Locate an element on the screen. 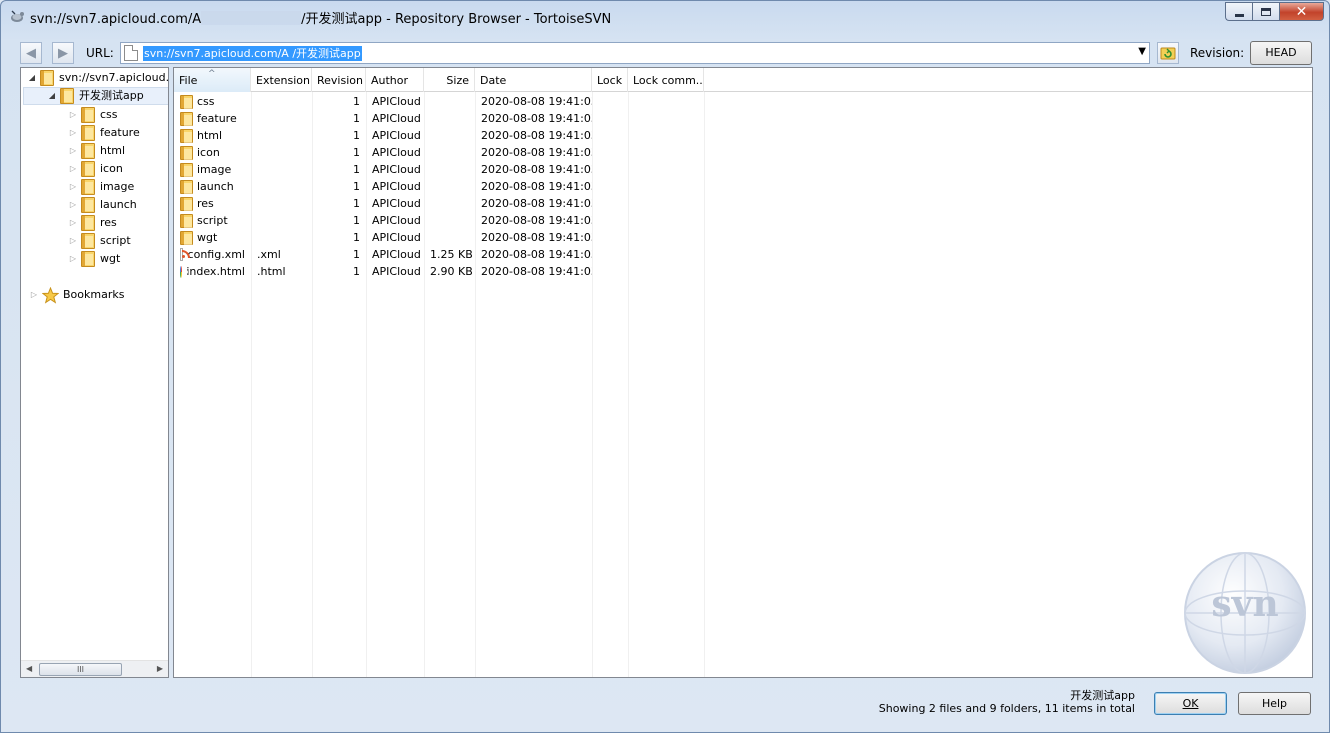 The image size is (1330, 733). minimize-icon is located at coordinates (1239, 15).